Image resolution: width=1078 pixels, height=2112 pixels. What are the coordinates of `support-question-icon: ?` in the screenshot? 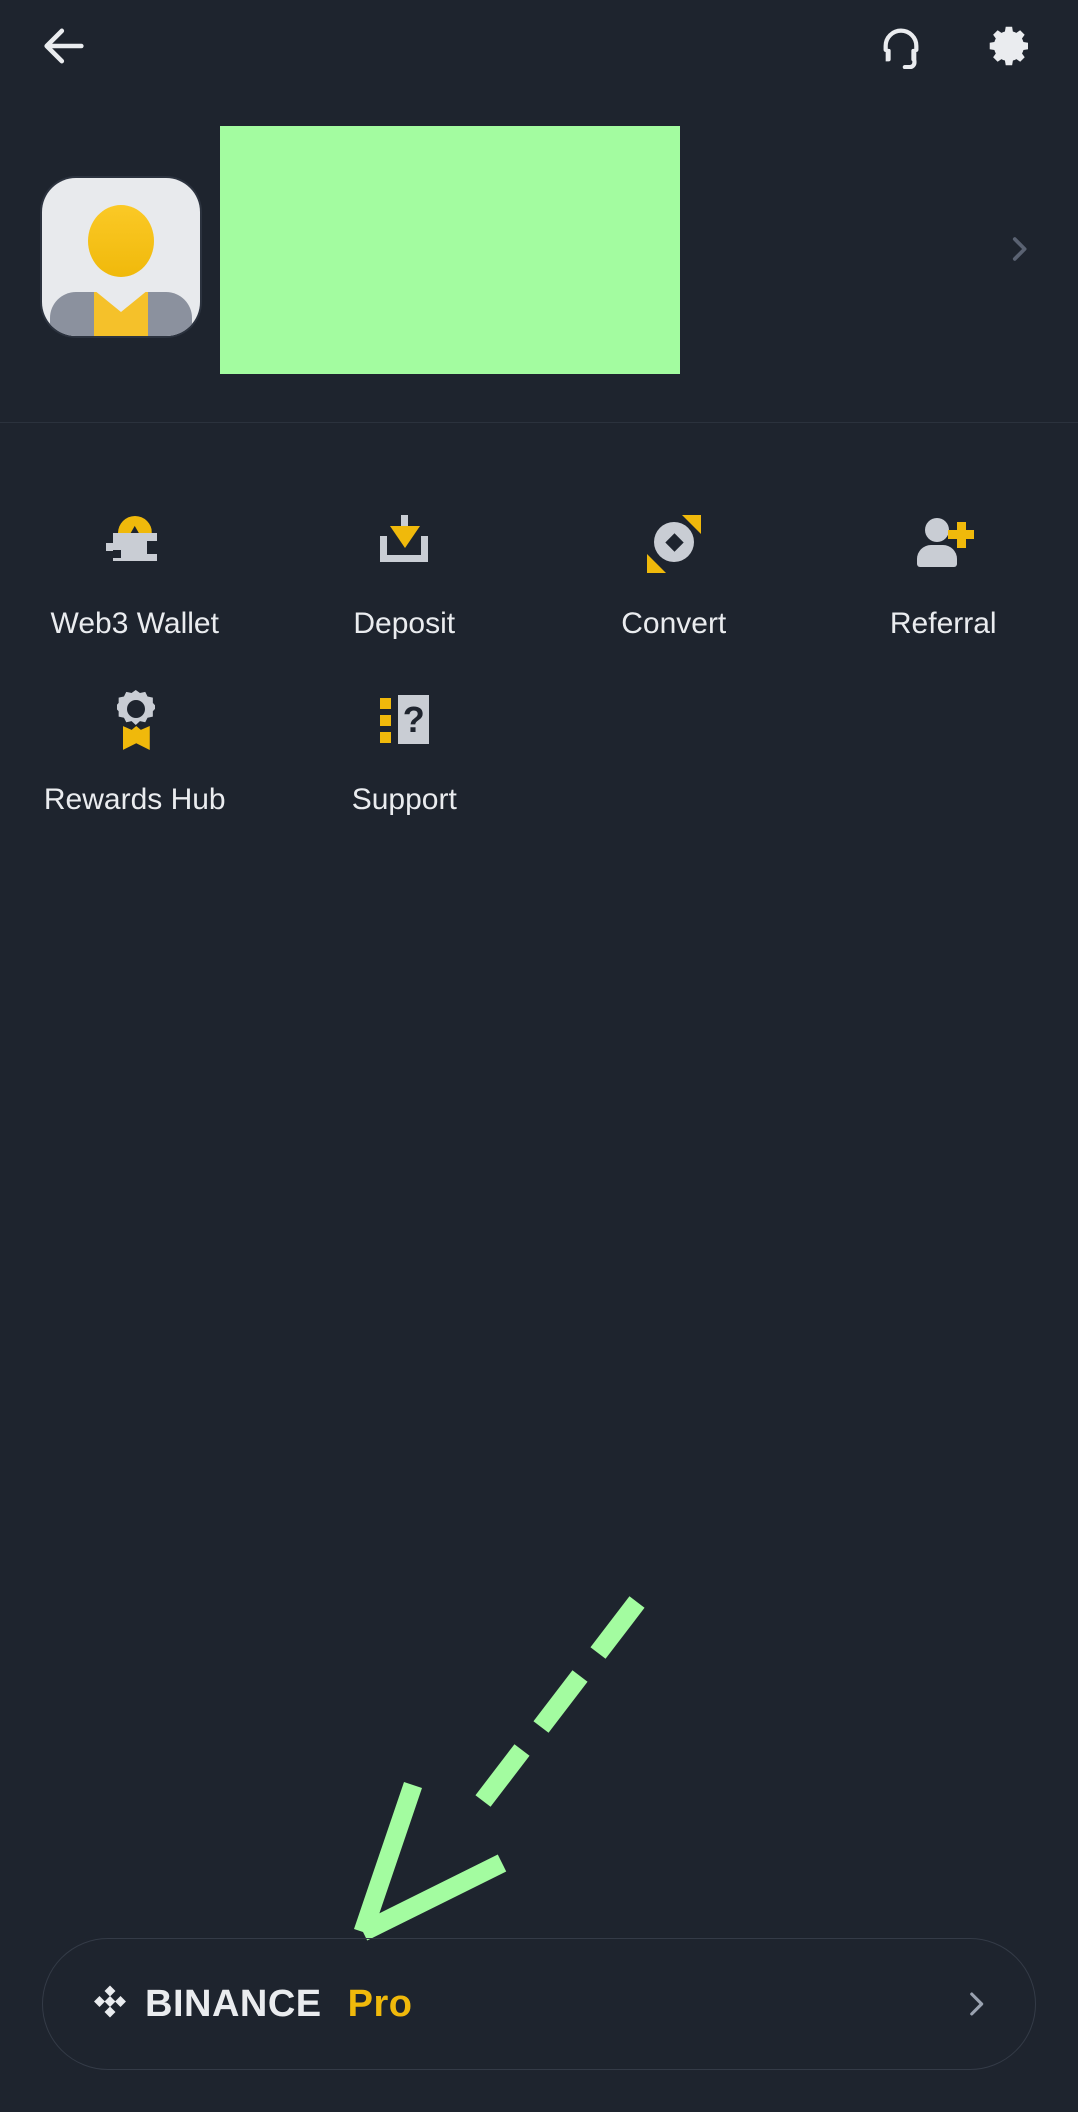 It's located at (404, 720).